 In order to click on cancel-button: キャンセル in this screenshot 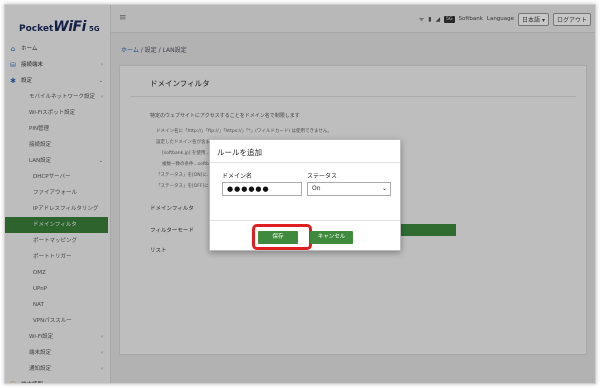, I will do `click(331, 237)`.